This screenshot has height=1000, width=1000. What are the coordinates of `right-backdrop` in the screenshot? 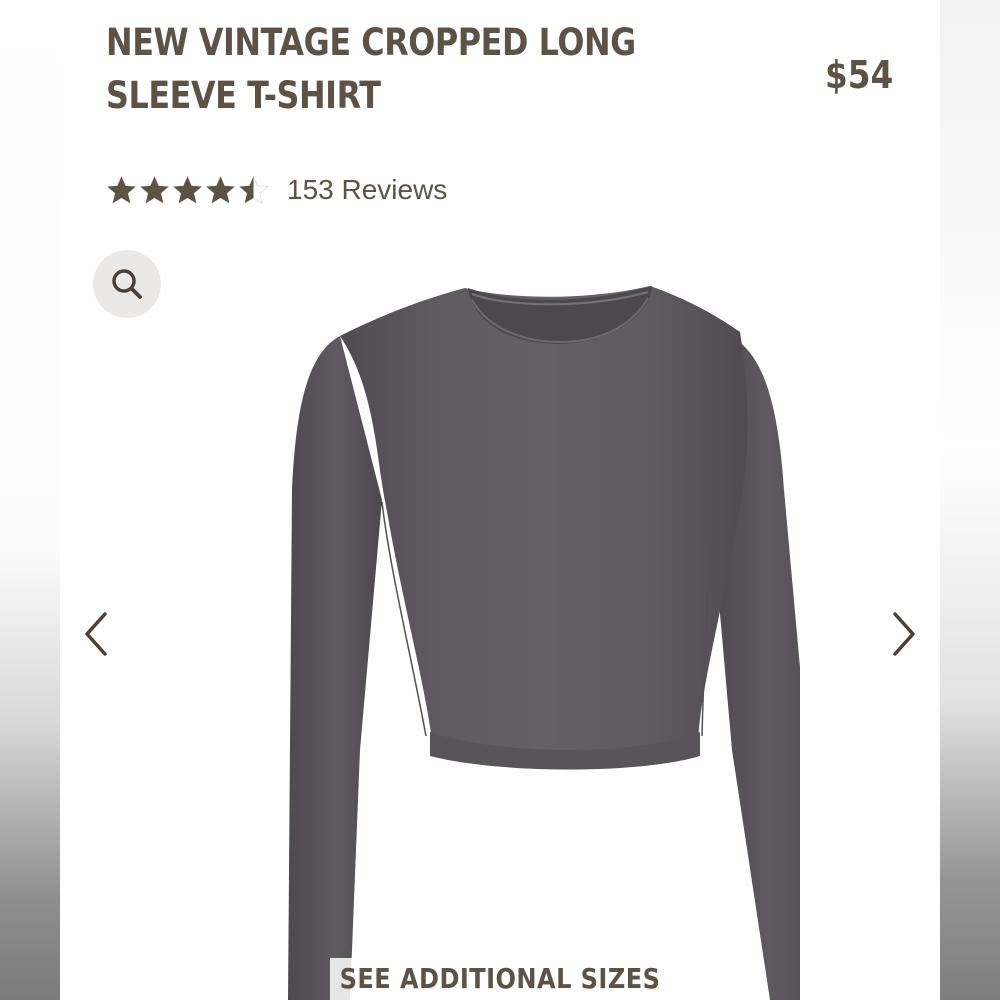 It's located at (970, 500).